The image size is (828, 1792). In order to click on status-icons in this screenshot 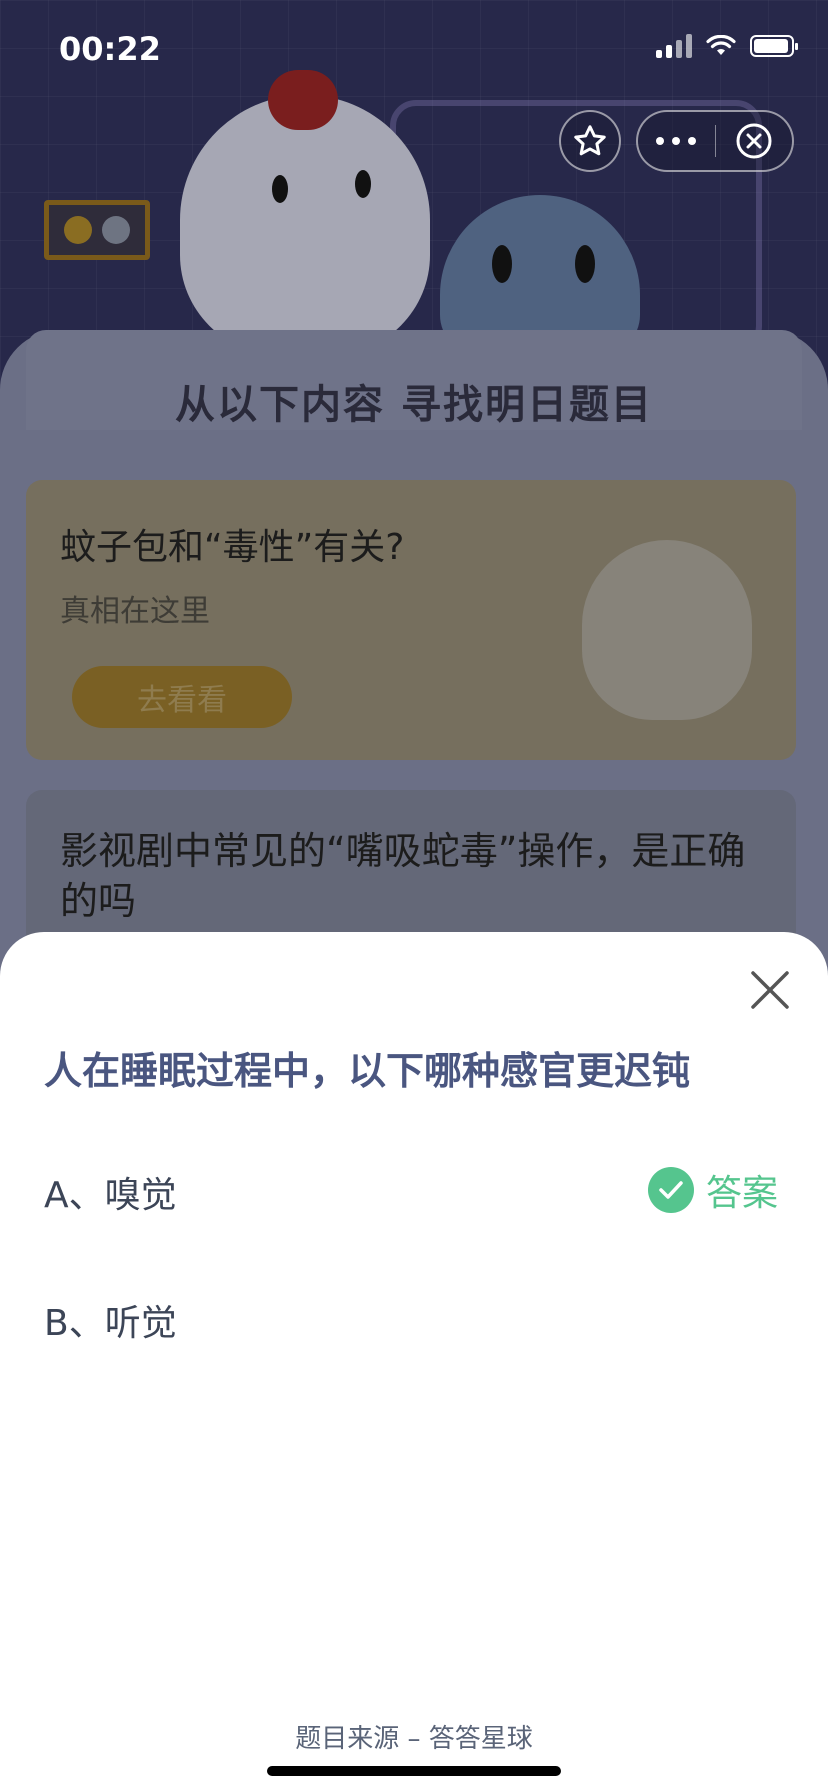, I will do `click(727, 46)`.